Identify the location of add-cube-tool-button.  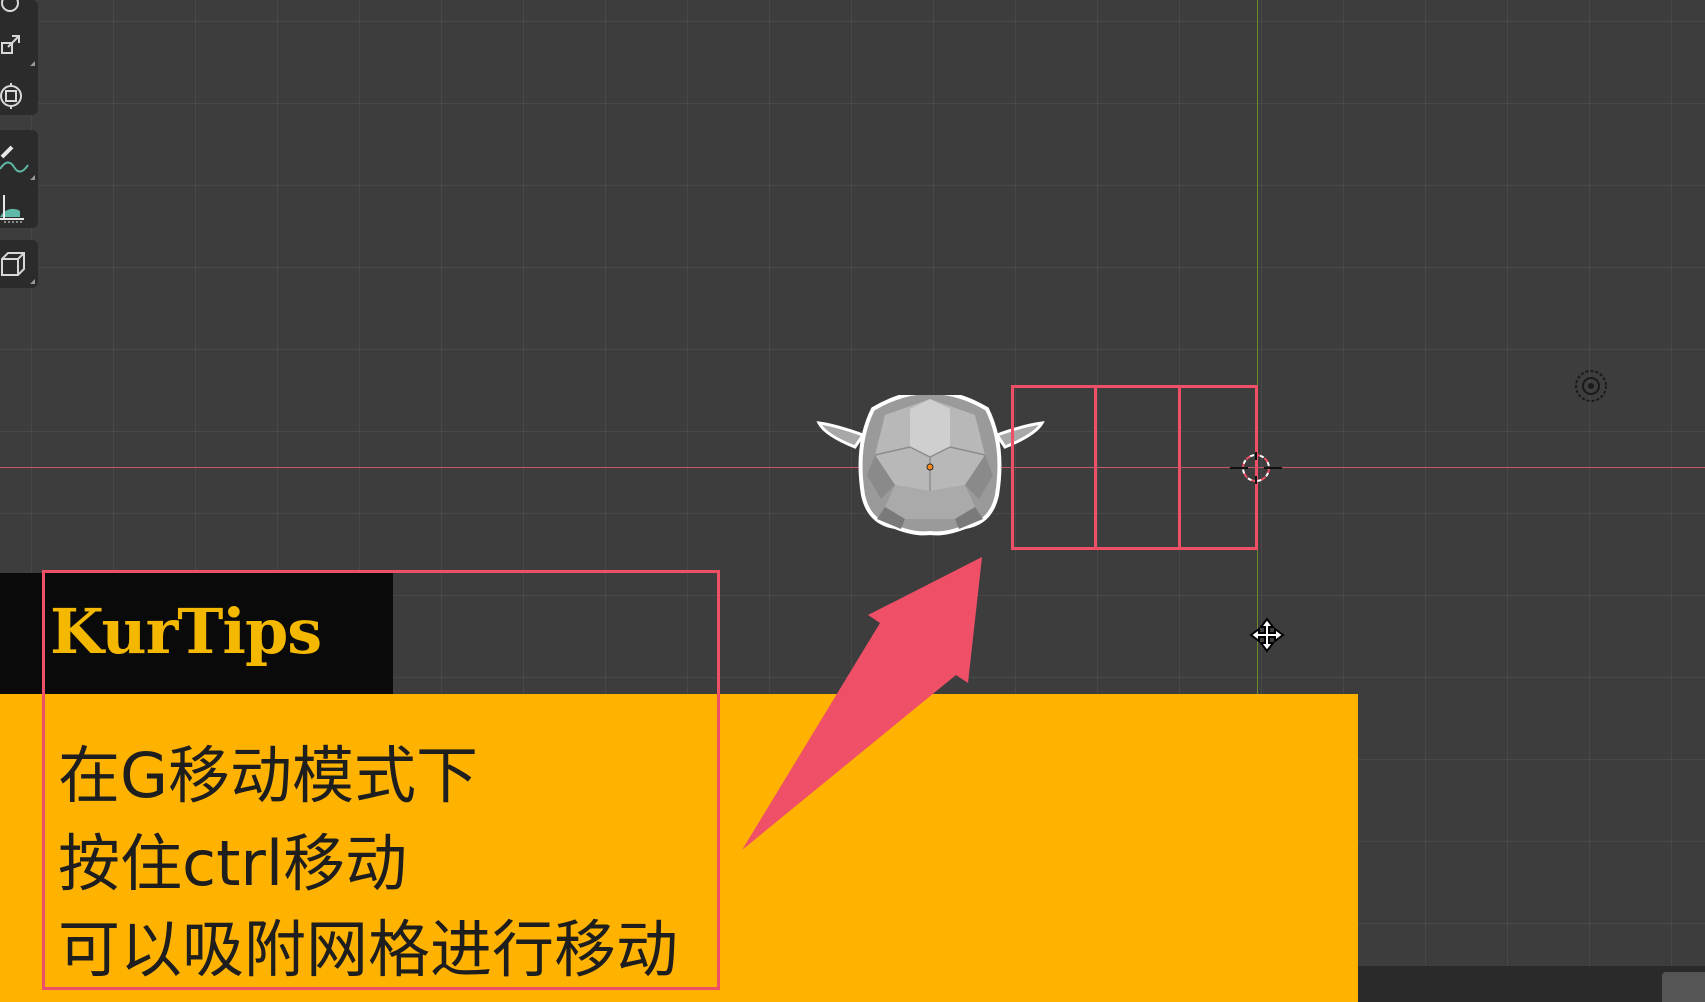
(19, 264).